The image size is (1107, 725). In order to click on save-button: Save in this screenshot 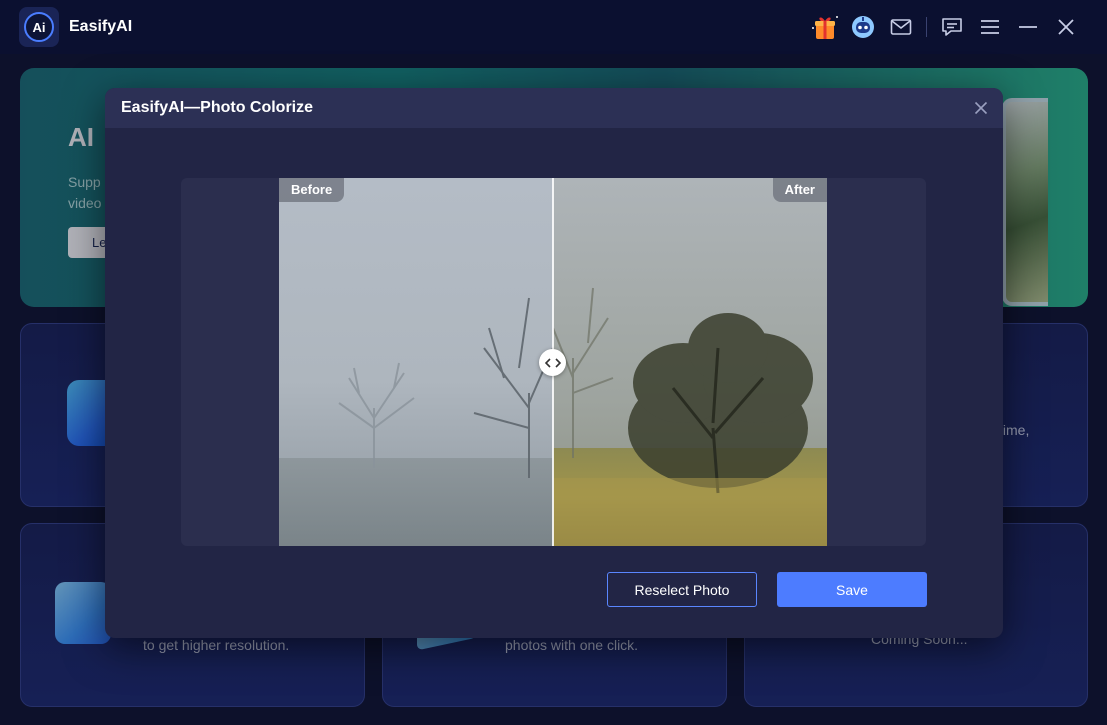, I will do `click(852, 589)`.